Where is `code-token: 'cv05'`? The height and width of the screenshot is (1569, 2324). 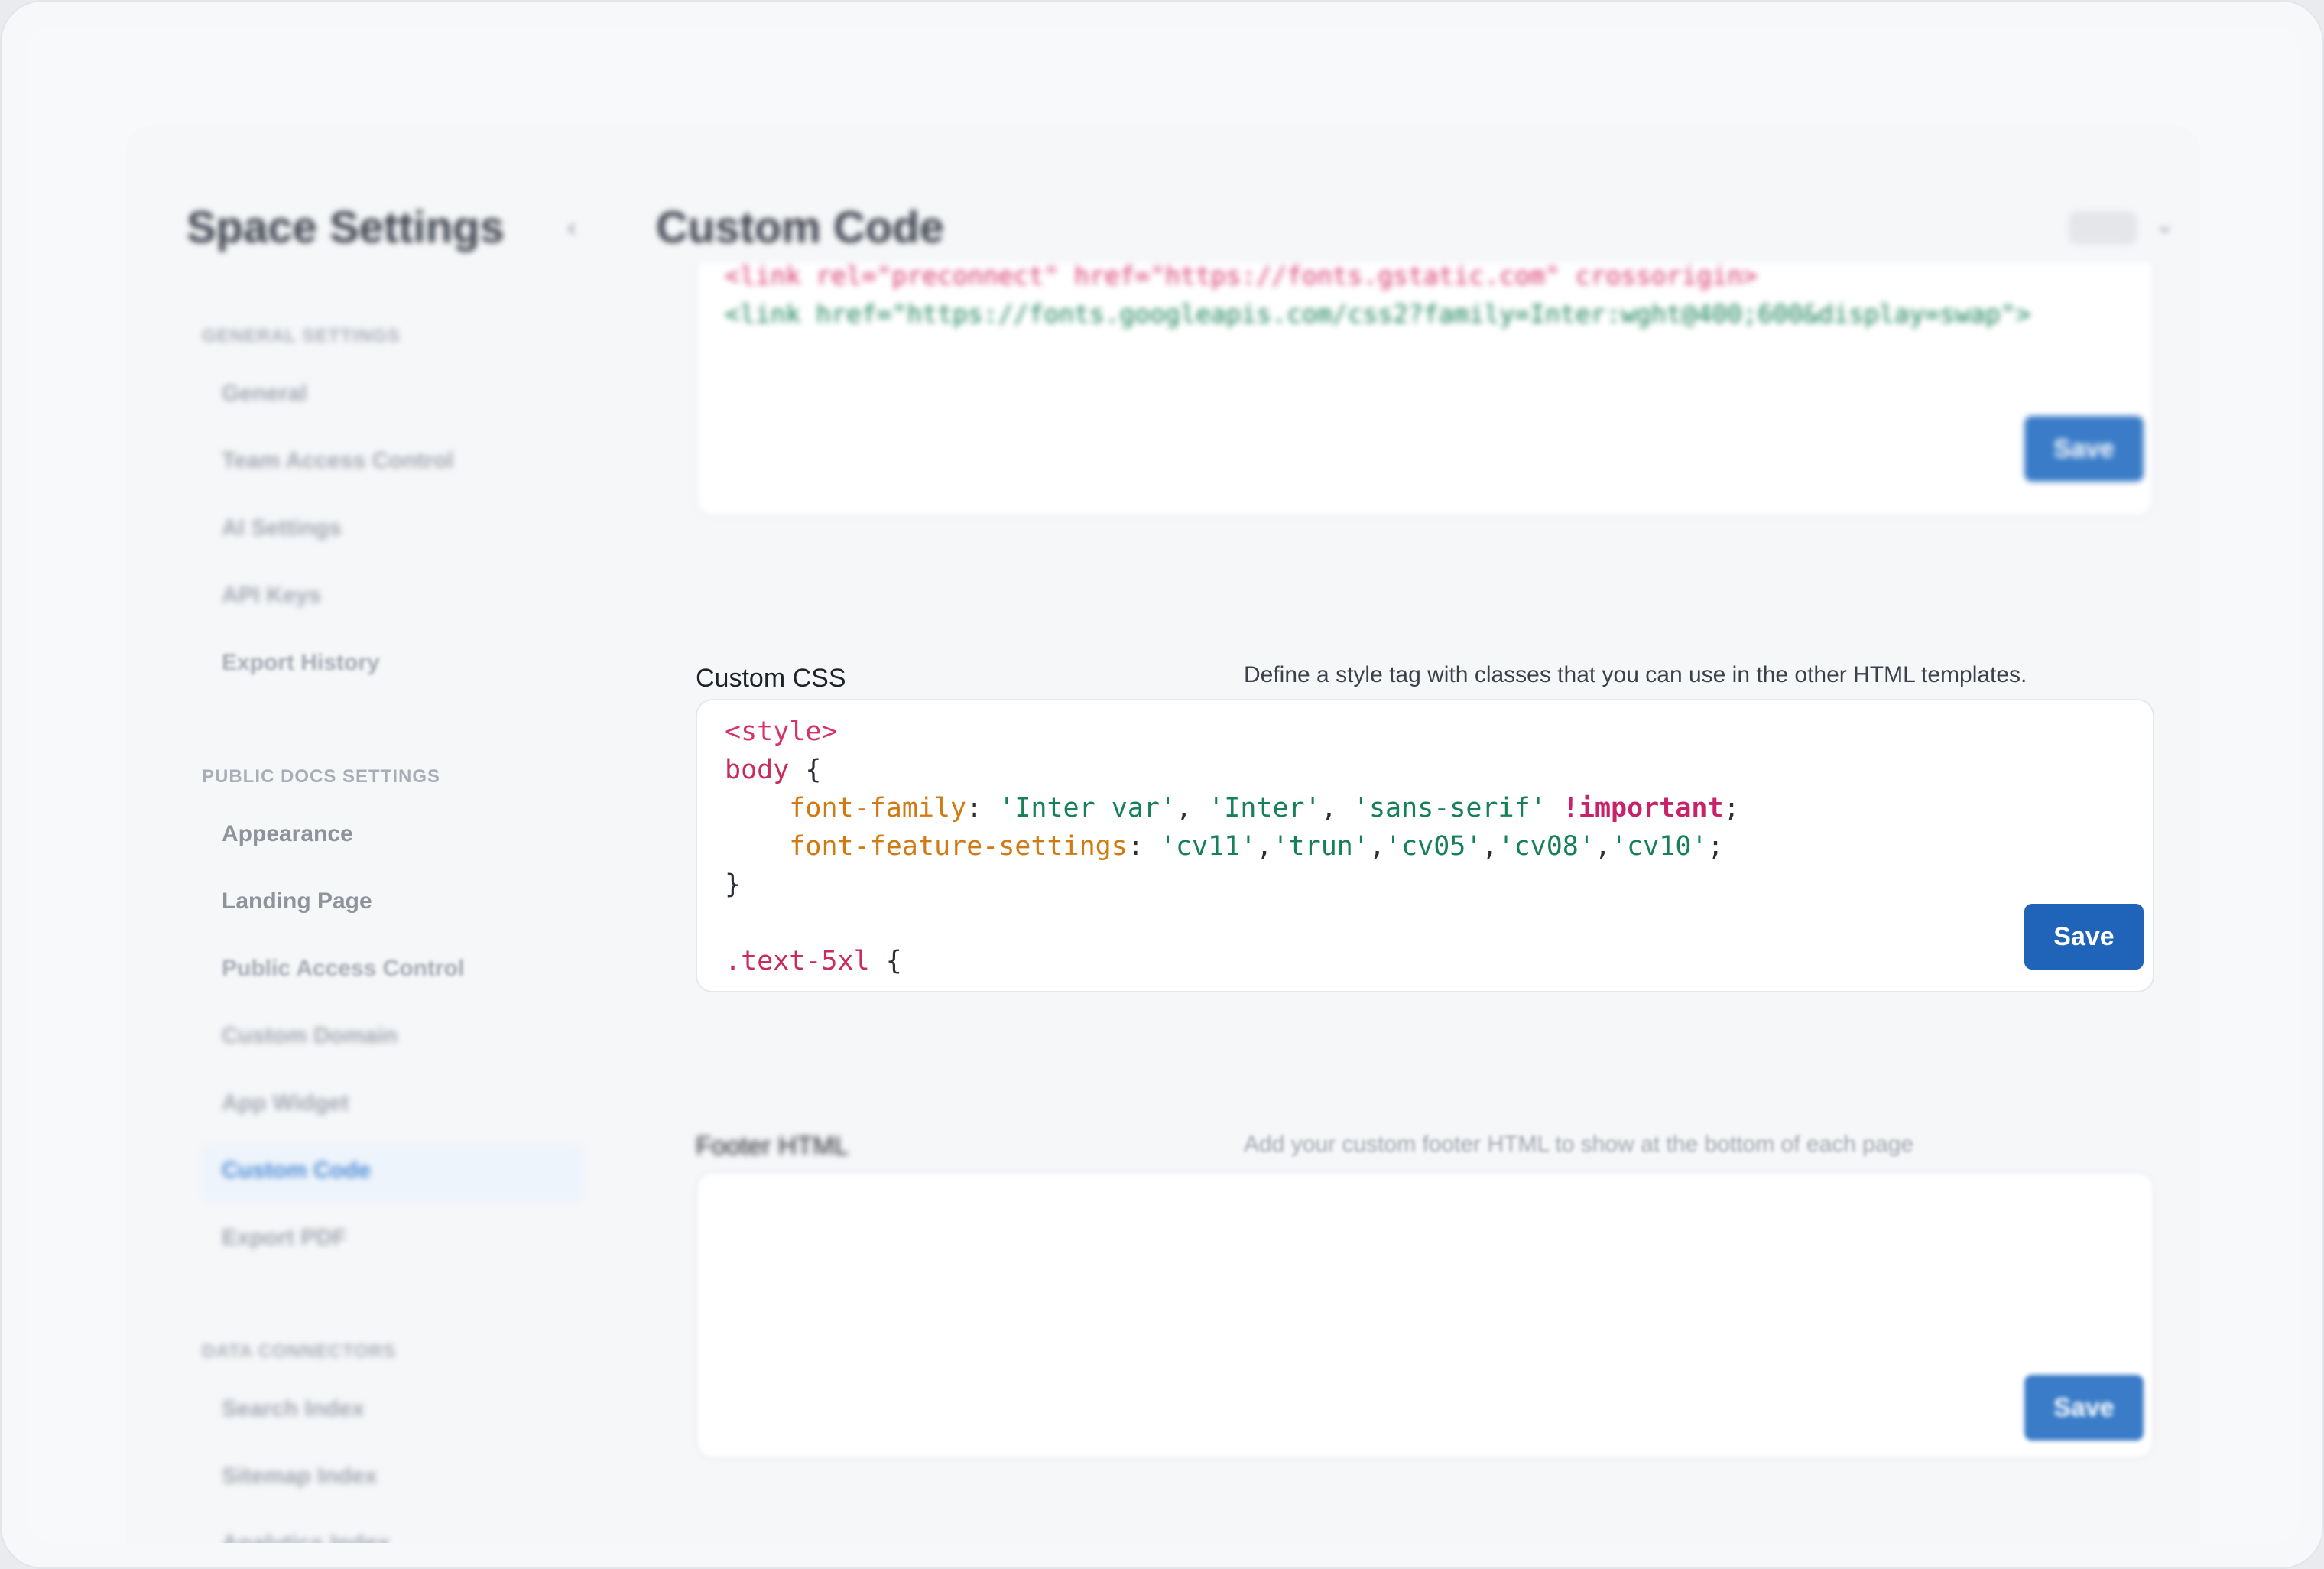
code-token: 'cv05' is located at coordinates (1433, 846).